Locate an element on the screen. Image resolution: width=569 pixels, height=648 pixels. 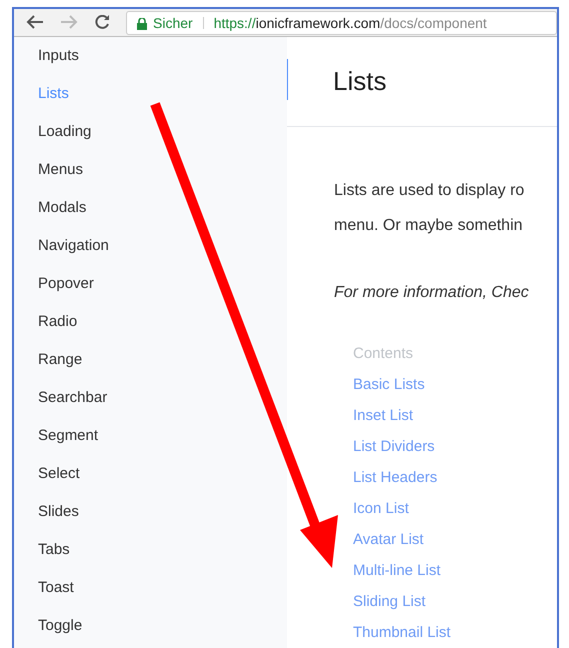
paragraph-line: menu. Or maybe somethin is located at coordinates (428, 226).